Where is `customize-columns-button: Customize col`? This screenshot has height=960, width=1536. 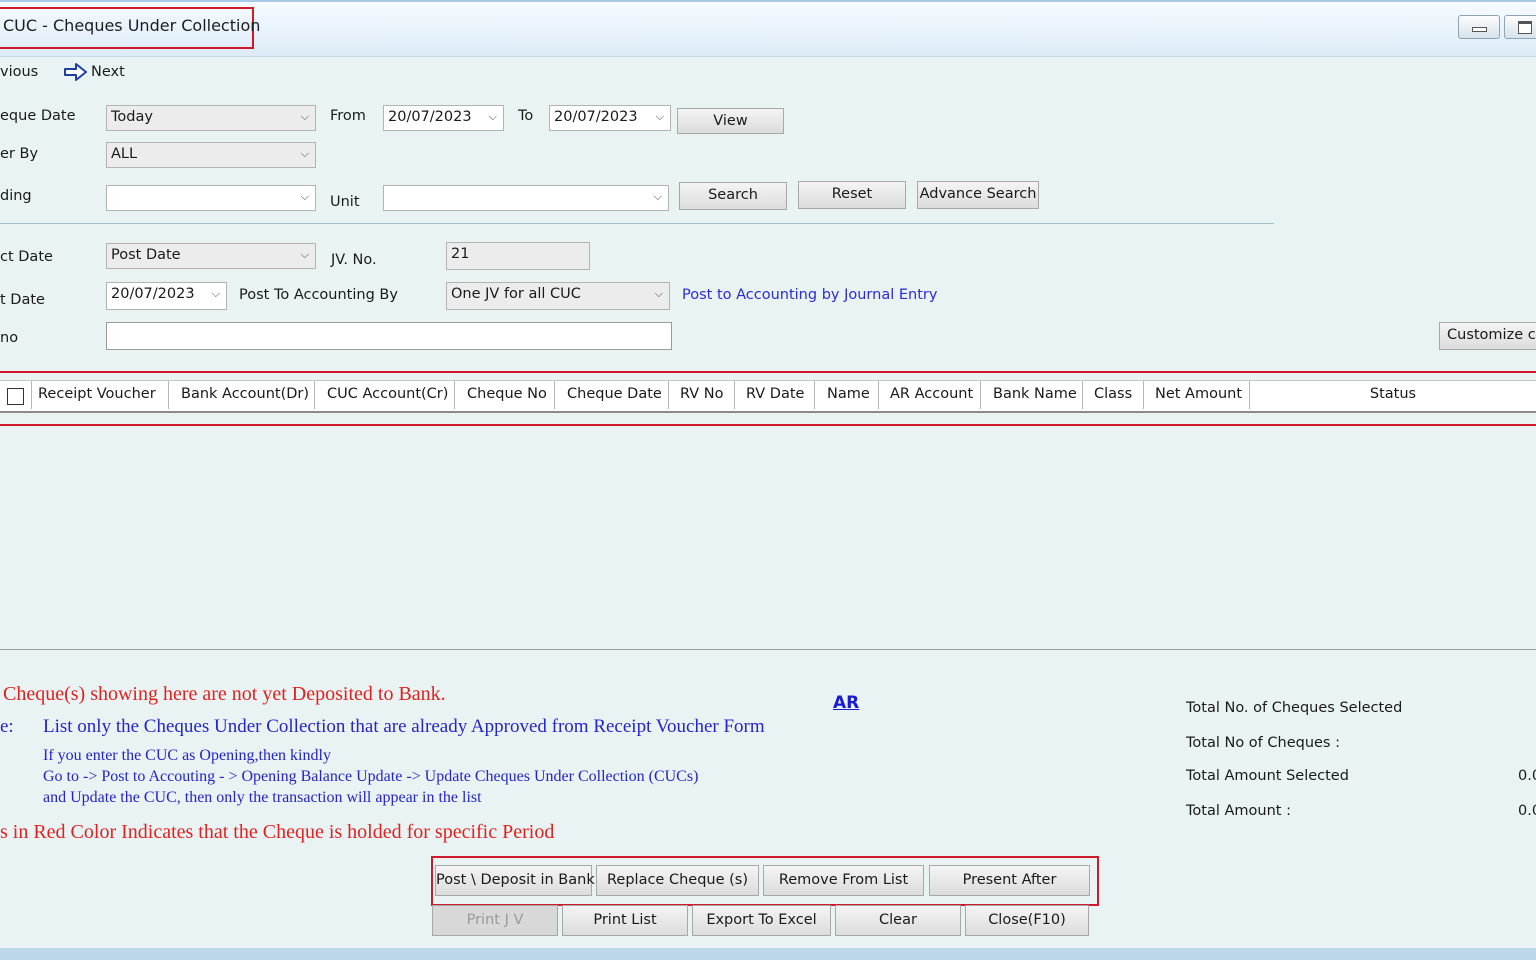 customize-columns-button: Customize col is located at coordinates (1487, 336).